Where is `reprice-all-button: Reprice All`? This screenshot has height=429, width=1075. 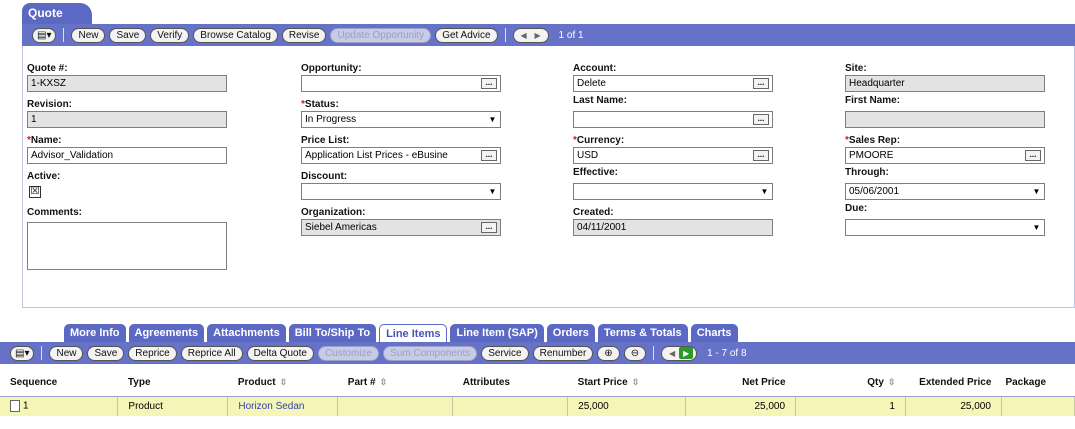
reprice-all-button: Reprice All is located at coordinates (211, 353).